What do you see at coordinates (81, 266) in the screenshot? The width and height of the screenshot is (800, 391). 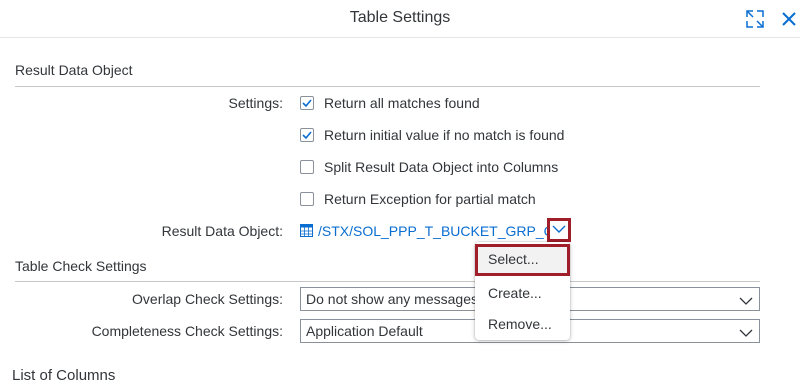 I see `section-title-table-check-settings: Table Check Settings` at bounding box center [81, 266].